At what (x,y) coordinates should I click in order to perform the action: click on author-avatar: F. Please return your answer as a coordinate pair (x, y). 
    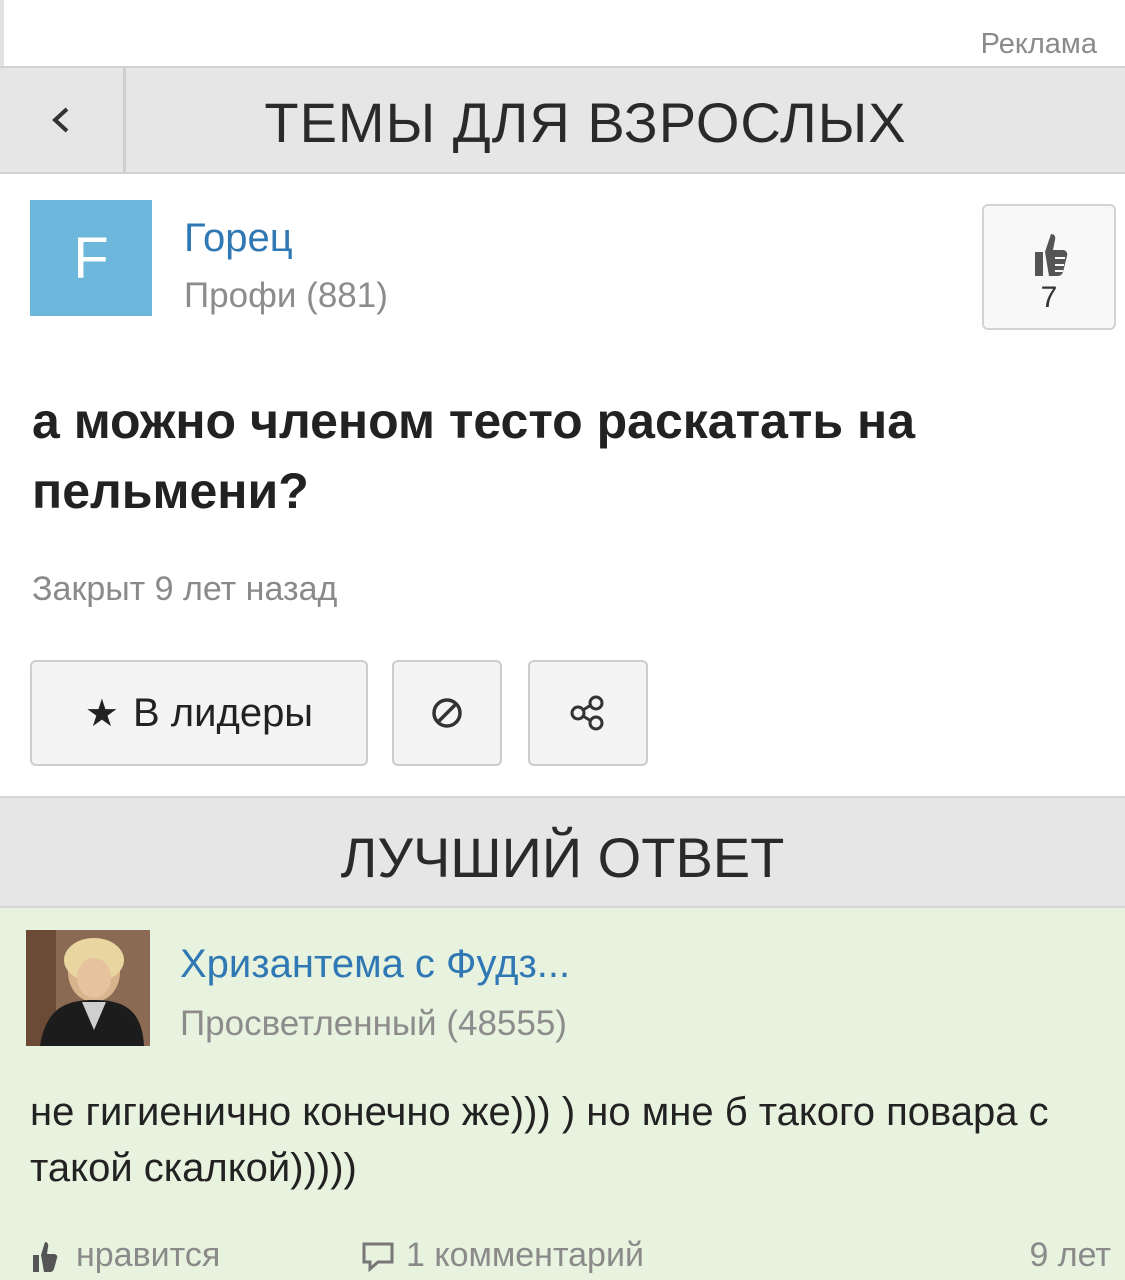
    Looking at the image, I should click on (91, 258).